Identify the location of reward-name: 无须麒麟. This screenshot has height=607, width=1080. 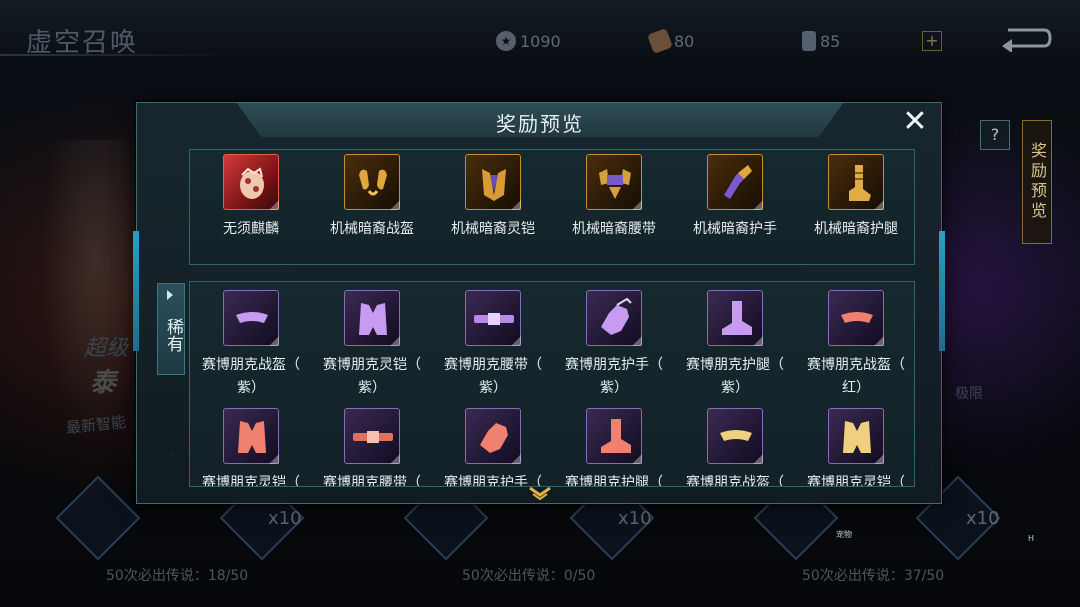
(251, 229).